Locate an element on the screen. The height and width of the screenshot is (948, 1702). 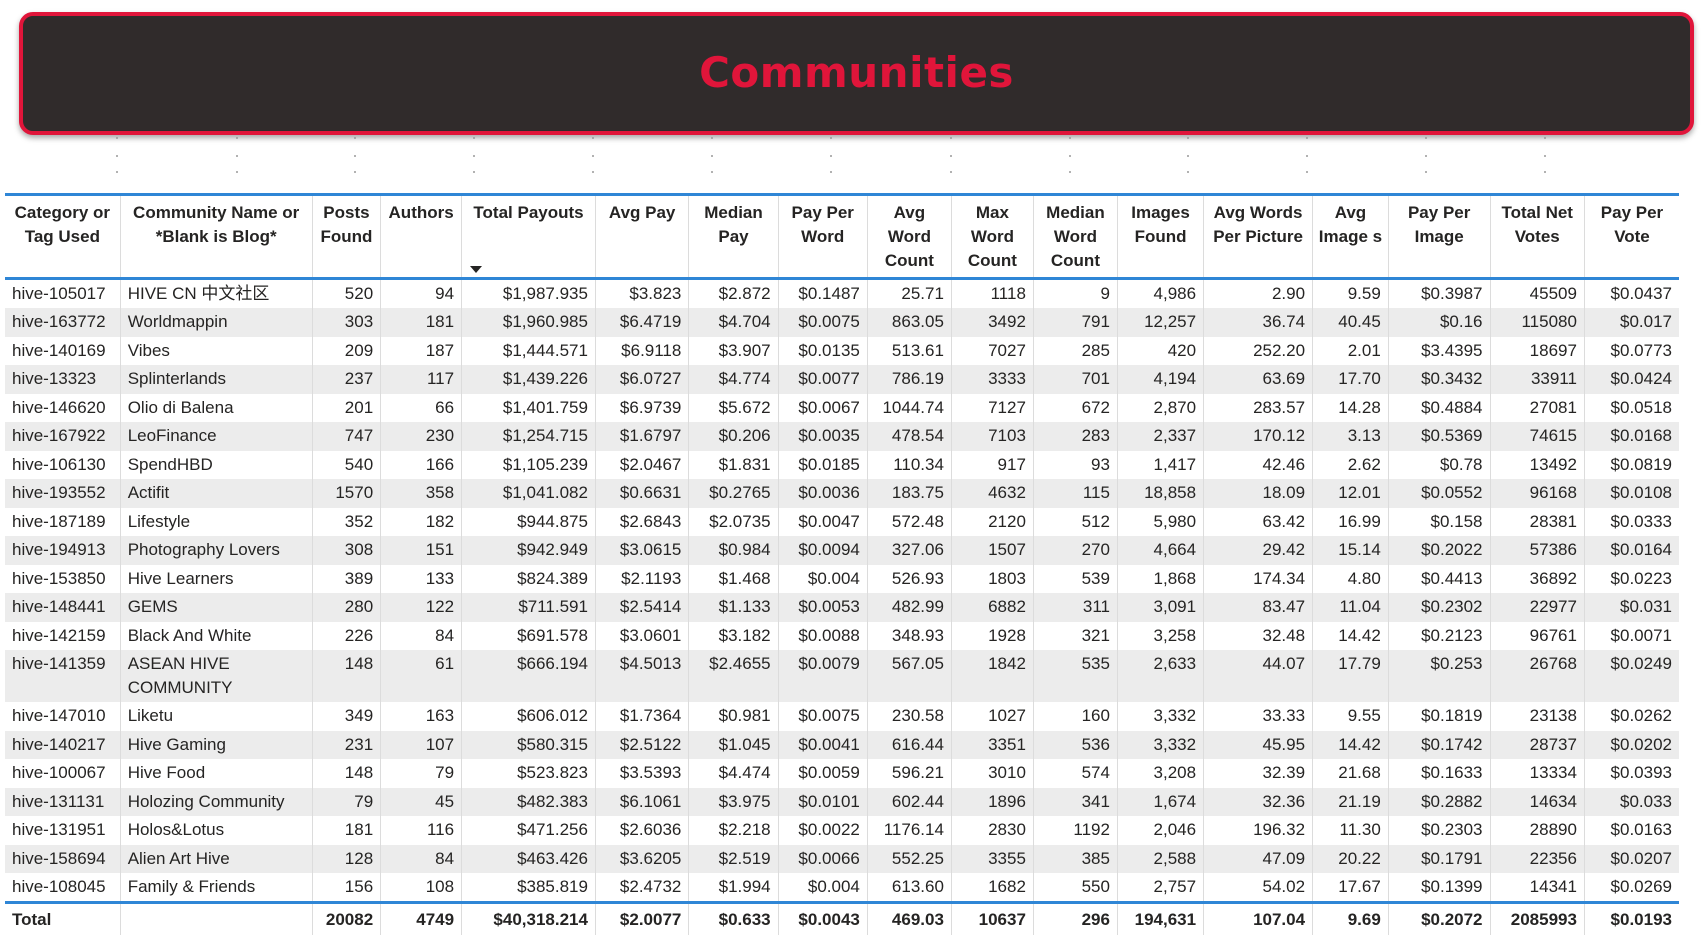
table-cell: 84 is located at coordinates (421, 635).